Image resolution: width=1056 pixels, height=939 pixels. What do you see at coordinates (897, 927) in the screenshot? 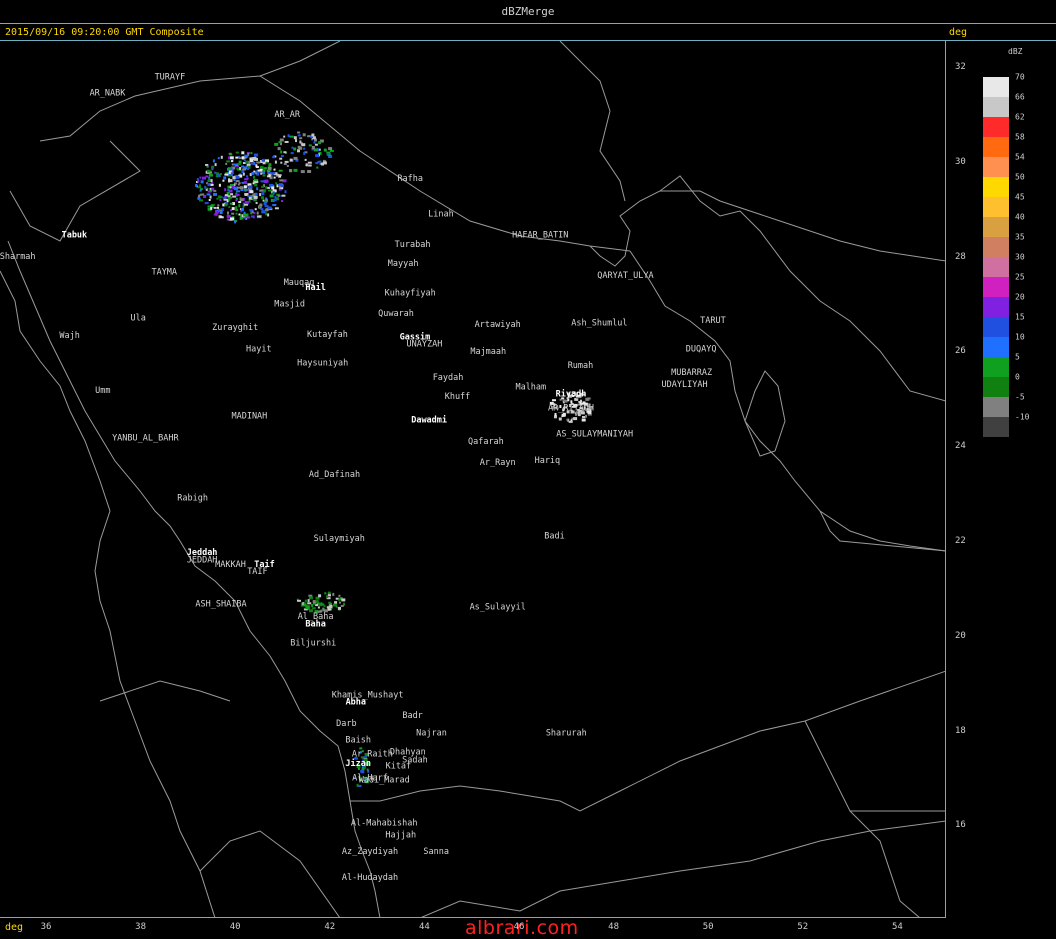
I see `x-tick-label: 54` at bounding box center [897, 927].